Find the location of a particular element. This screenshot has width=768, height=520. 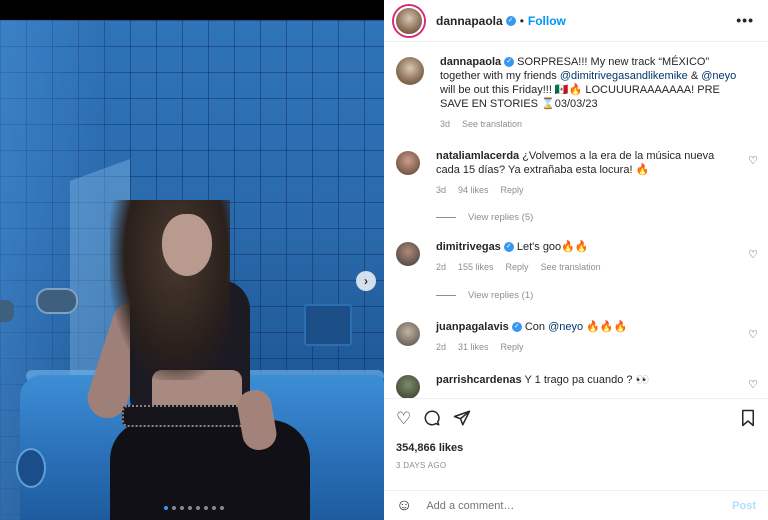

author-username: dannapaola is located at coordinates (469, 21).